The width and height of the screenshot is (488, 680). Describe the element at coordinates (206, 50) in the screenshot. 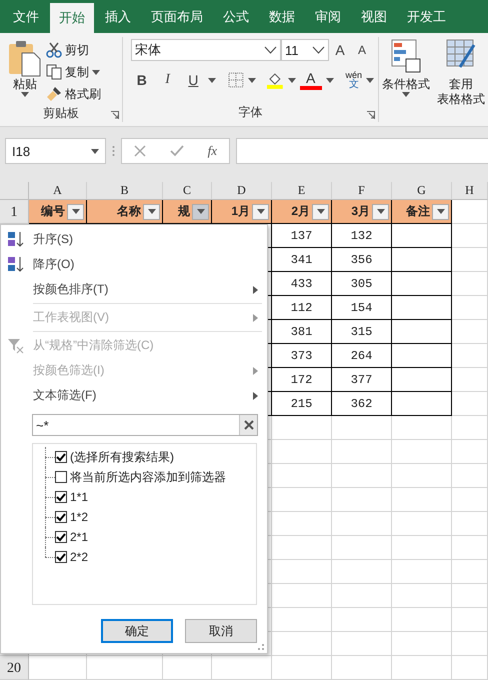

I see `font-name-field: 宋体` at that location.